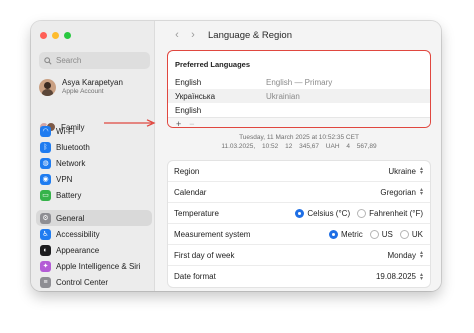 The height and width of the screenshot is (333, 474). I want to click on first-day-select: Monday ▴ ▾, so click(405, 255).